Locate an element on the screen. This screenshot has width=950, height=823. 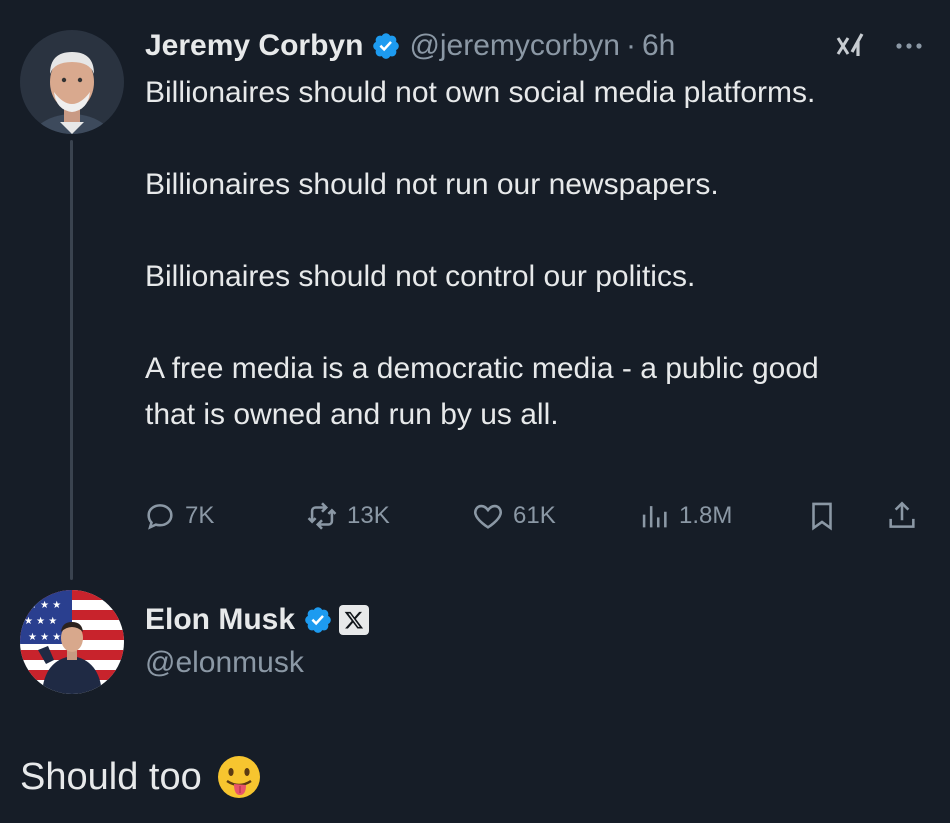
views-button: 1.8M is located at coordinates (684, 516).